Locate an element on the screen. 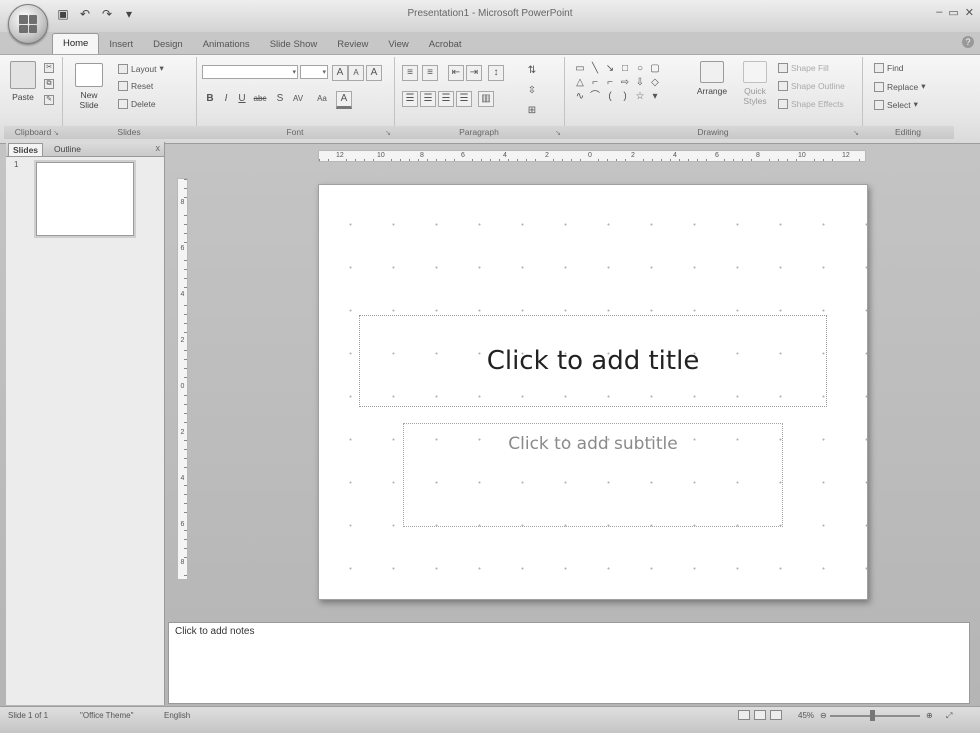 The image size is (980, 733). office-button is located at coordinates (28, 24).